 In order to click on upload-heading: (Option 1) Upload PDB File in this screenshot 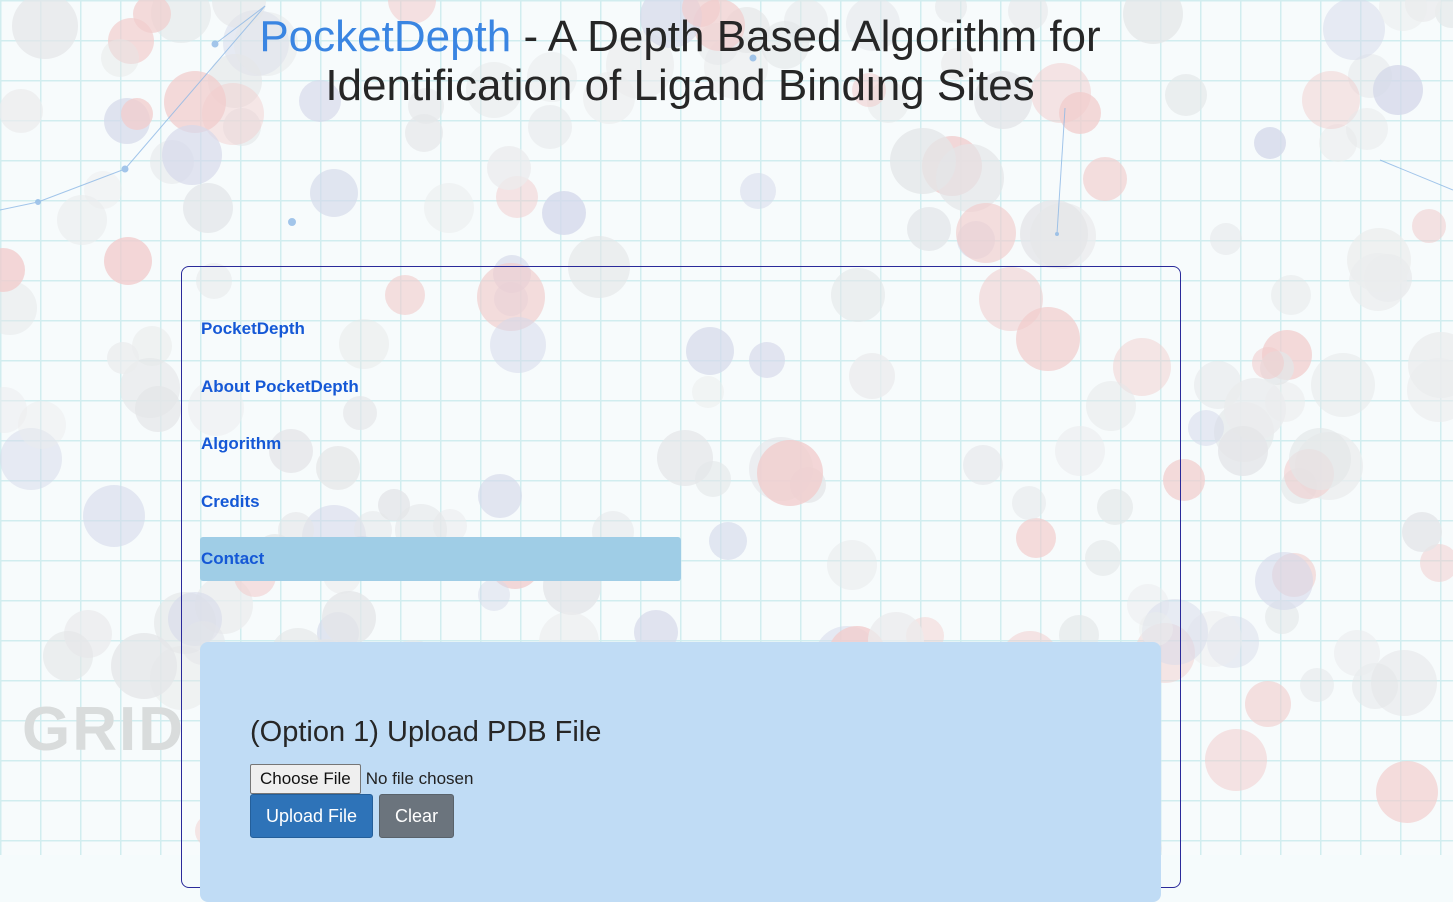, I will do `click(426, 732)`.